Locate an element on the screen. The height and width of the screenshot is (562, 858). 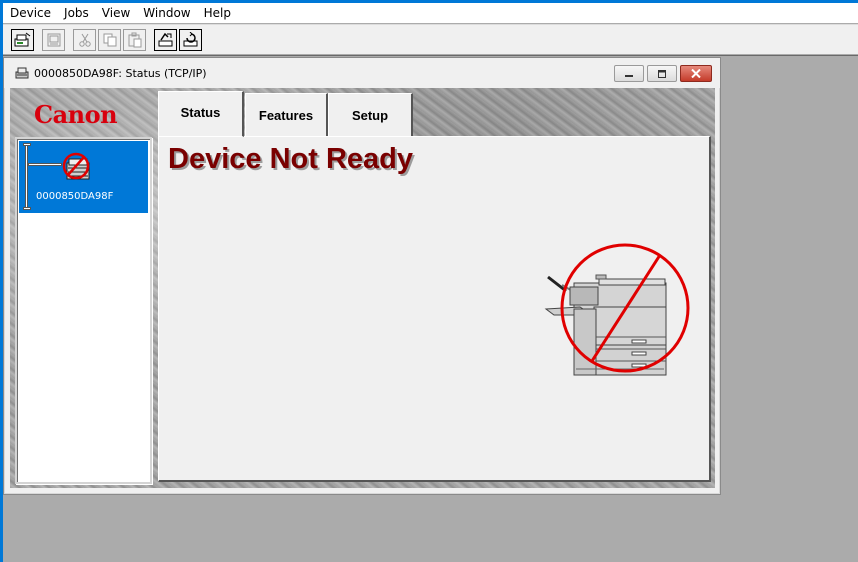
copy-icon is located at coordinates (109, 39).